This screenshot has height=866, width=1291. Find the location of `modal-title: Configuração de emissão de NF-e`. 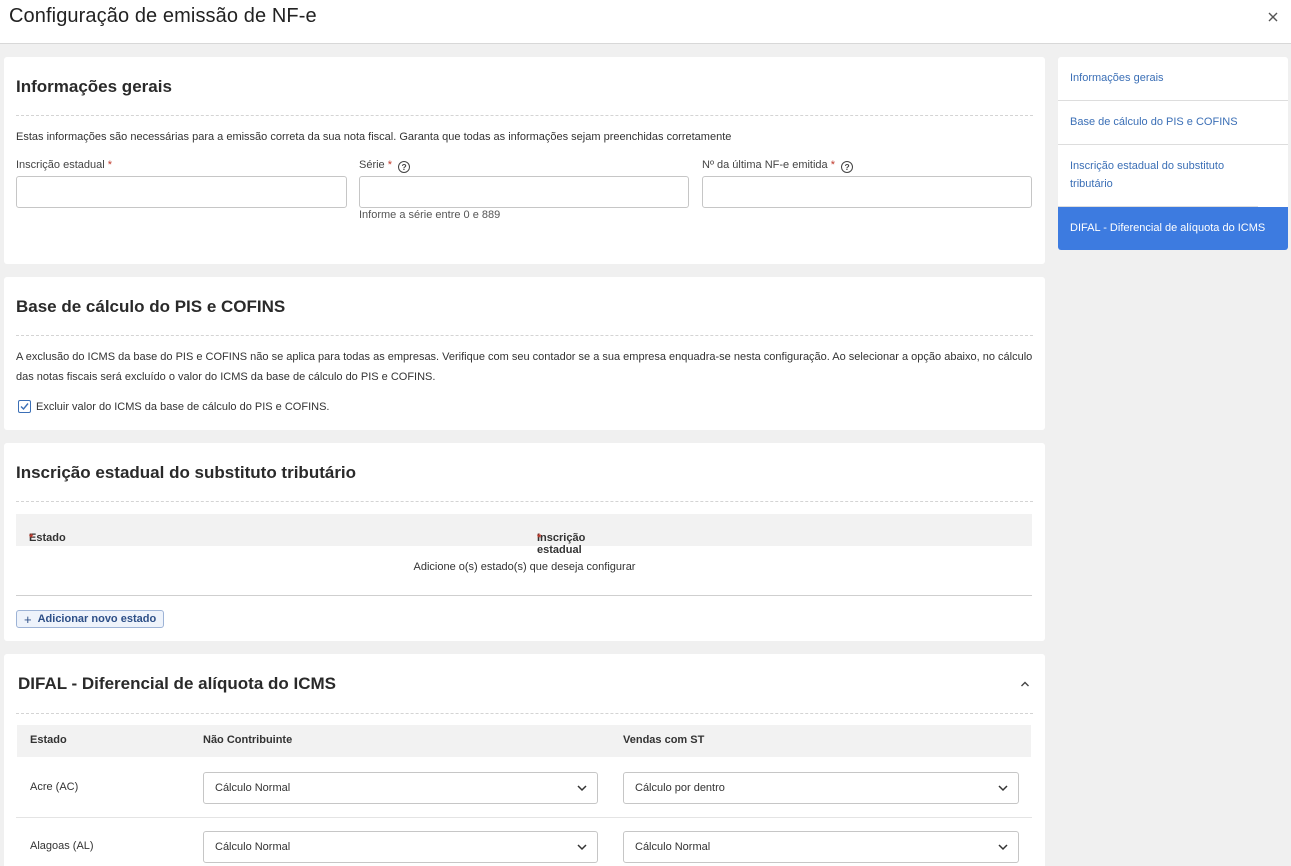

modal-title: Configuração de emissão de NF-e is located at coordinates (163, 16).